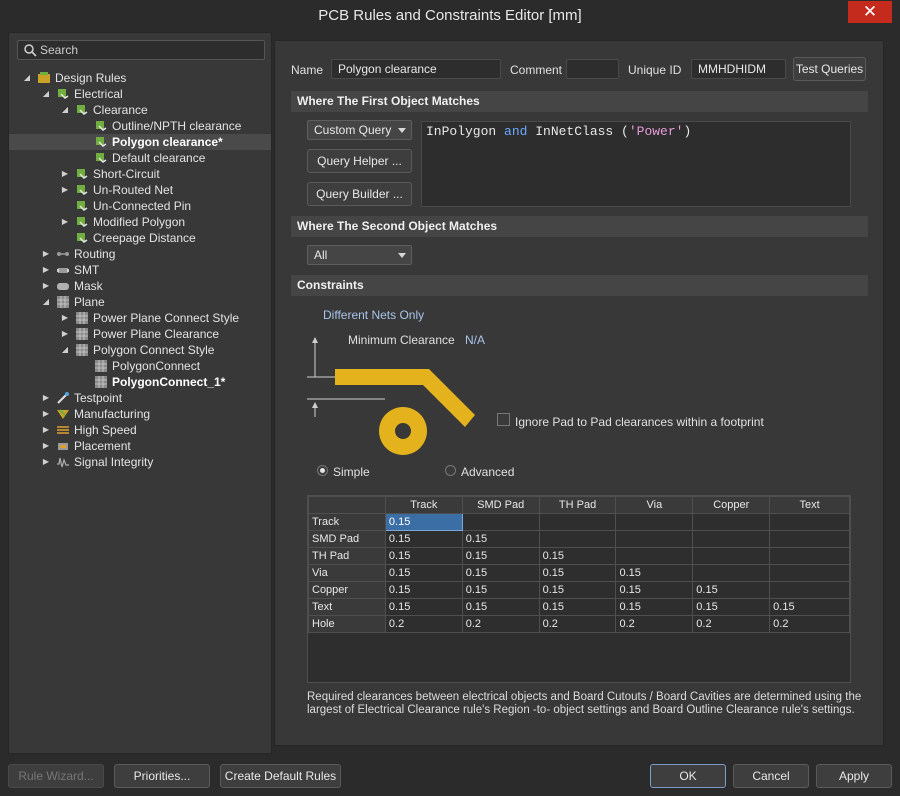  What do you see at coordinates (280, 776) in the screenshot?
I see `create-default-rules-button: Create Default Rules` at bounding box center [280, 776].